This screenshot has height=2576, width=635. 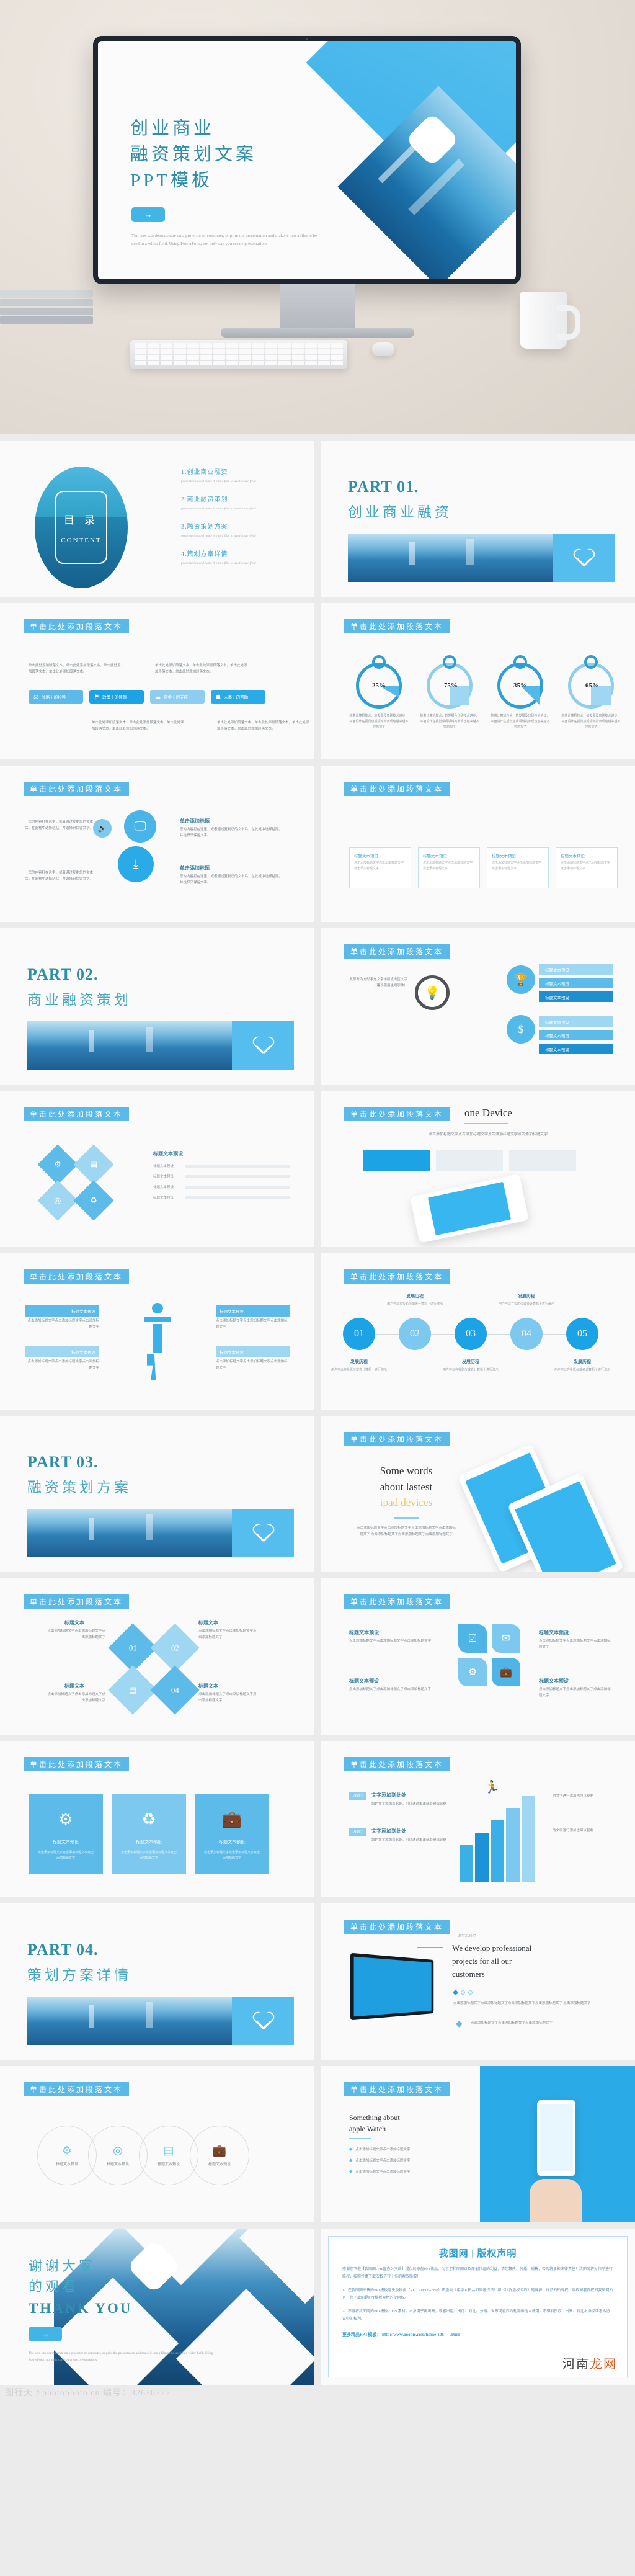 I want to click on title-line-1: 创业商业, so click(x=172, y=128).